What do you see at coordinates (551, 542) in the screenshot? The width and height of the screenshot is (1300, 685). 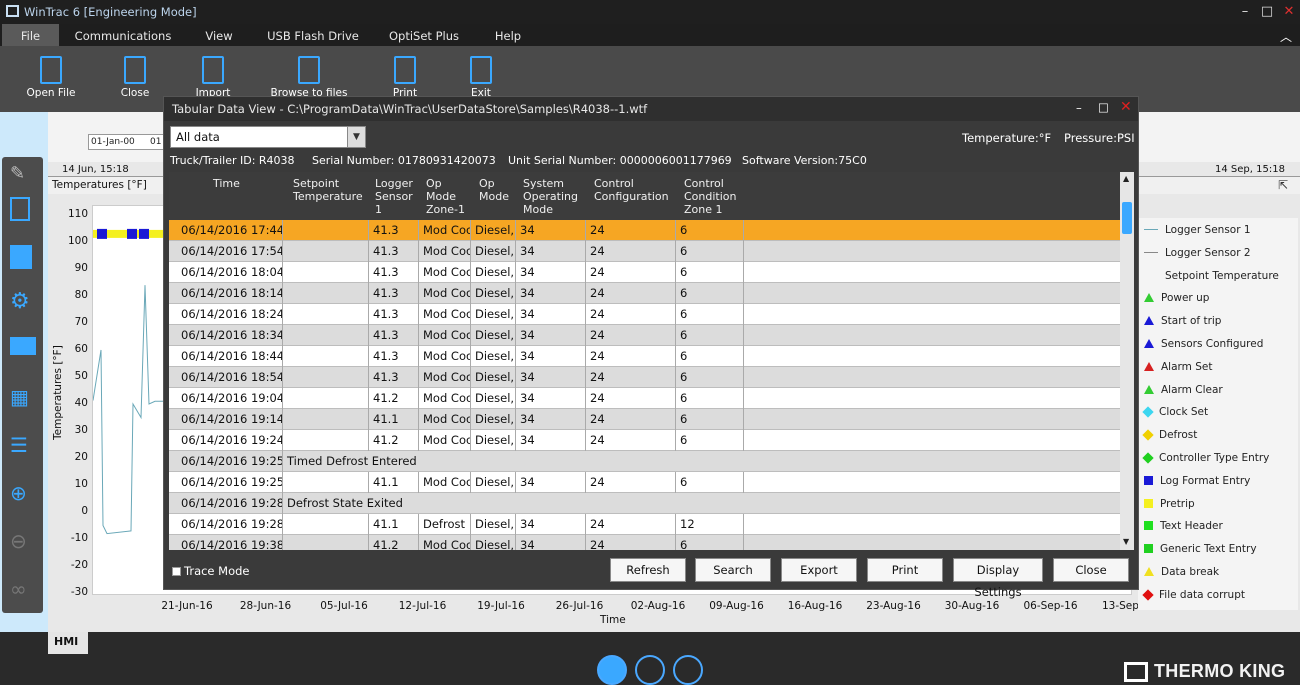 I see `table-cell: 34` at bounding box center [551, 542].